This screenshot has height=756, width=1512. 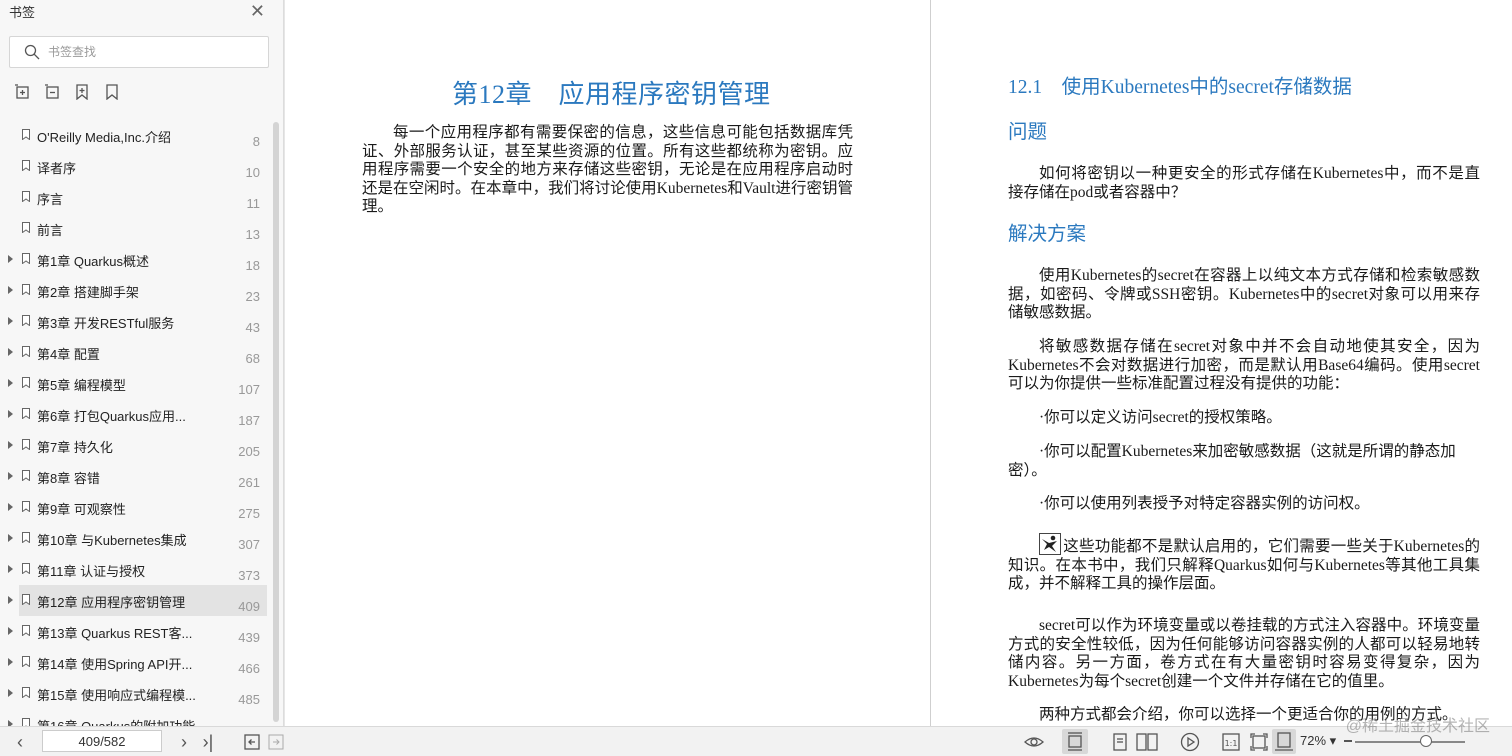 I want to click on single-page-view-icon, so click(x=1075, y=741).